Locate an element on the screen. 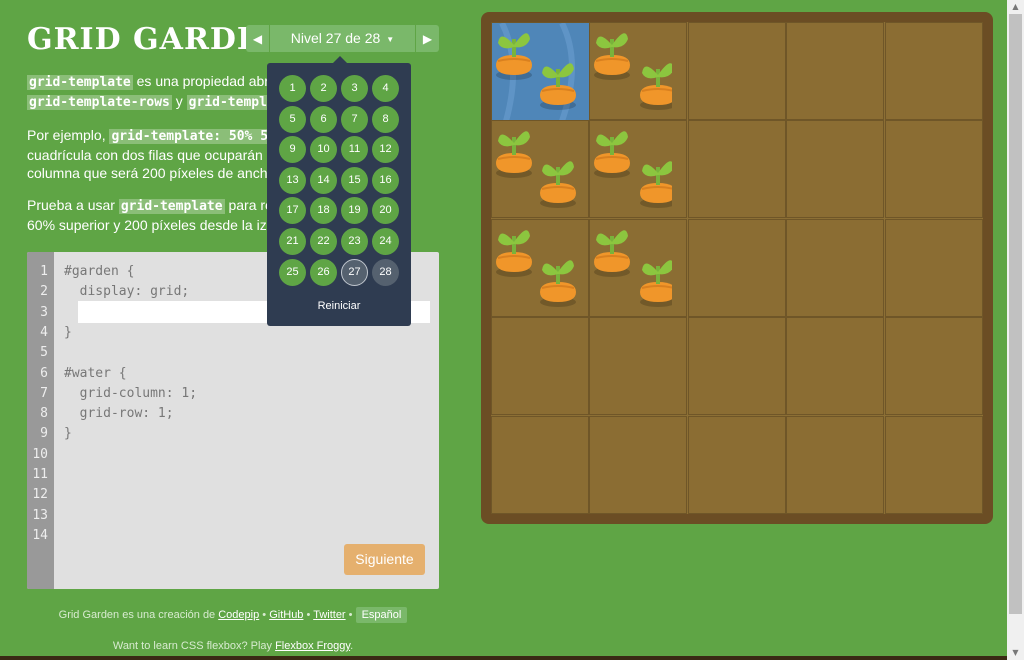  level-button-22: 22 is located at coordinates (323, 241).